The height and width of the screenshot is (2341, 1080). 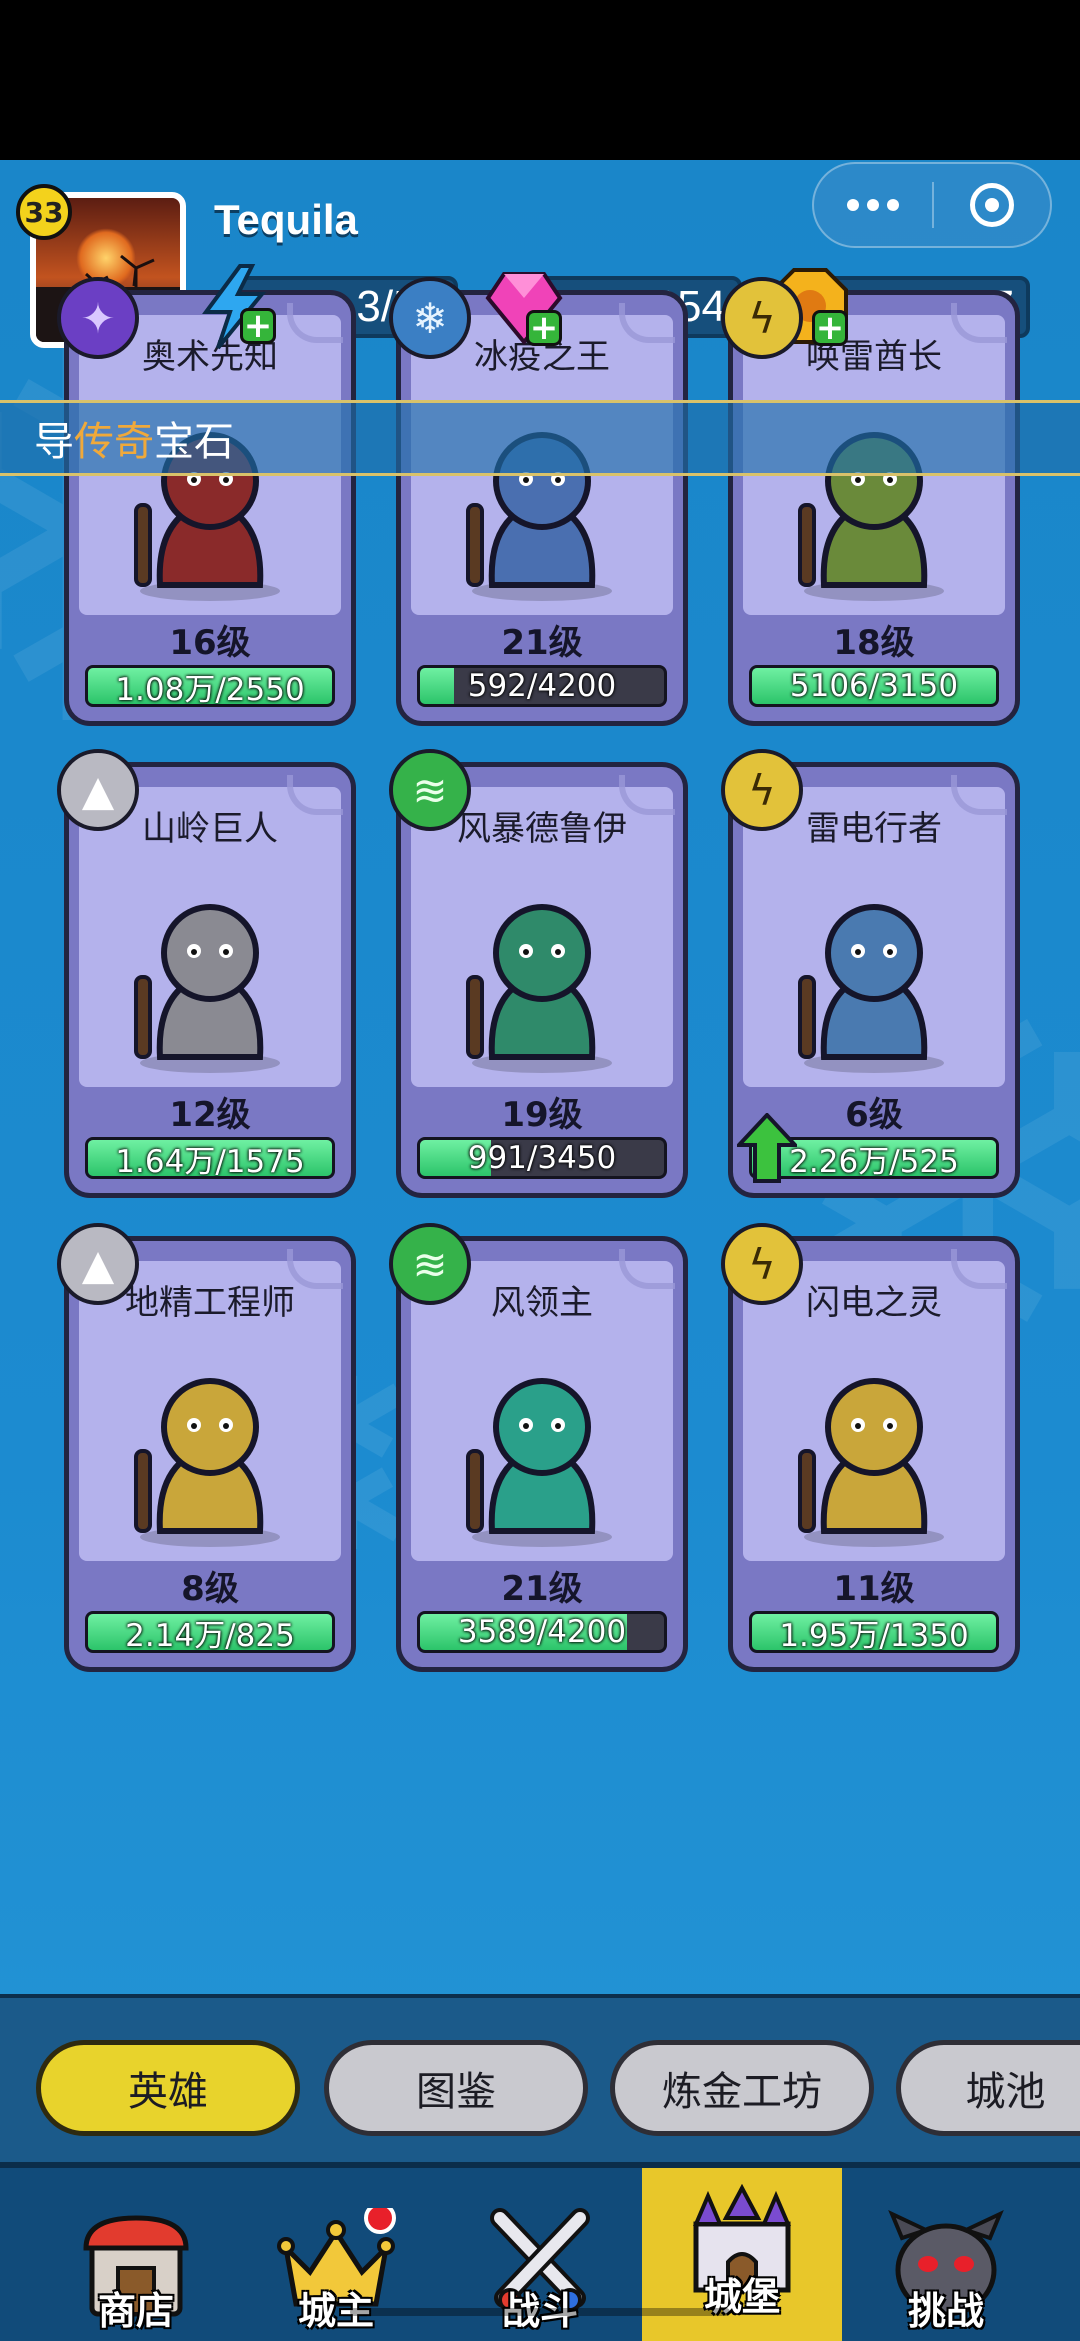 I want to click on hero-progress-text: 991/3450, so click(x=542, y=1158).